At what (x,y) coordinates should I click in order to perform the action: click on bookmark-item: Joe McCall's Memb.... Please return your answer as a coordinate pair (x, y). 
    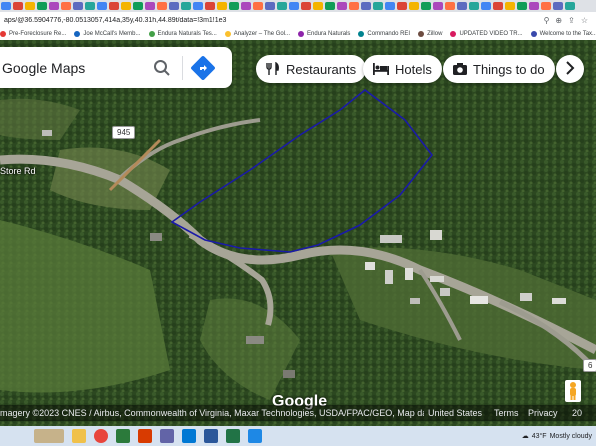
    Looking at the image, I should click on (107, 34).